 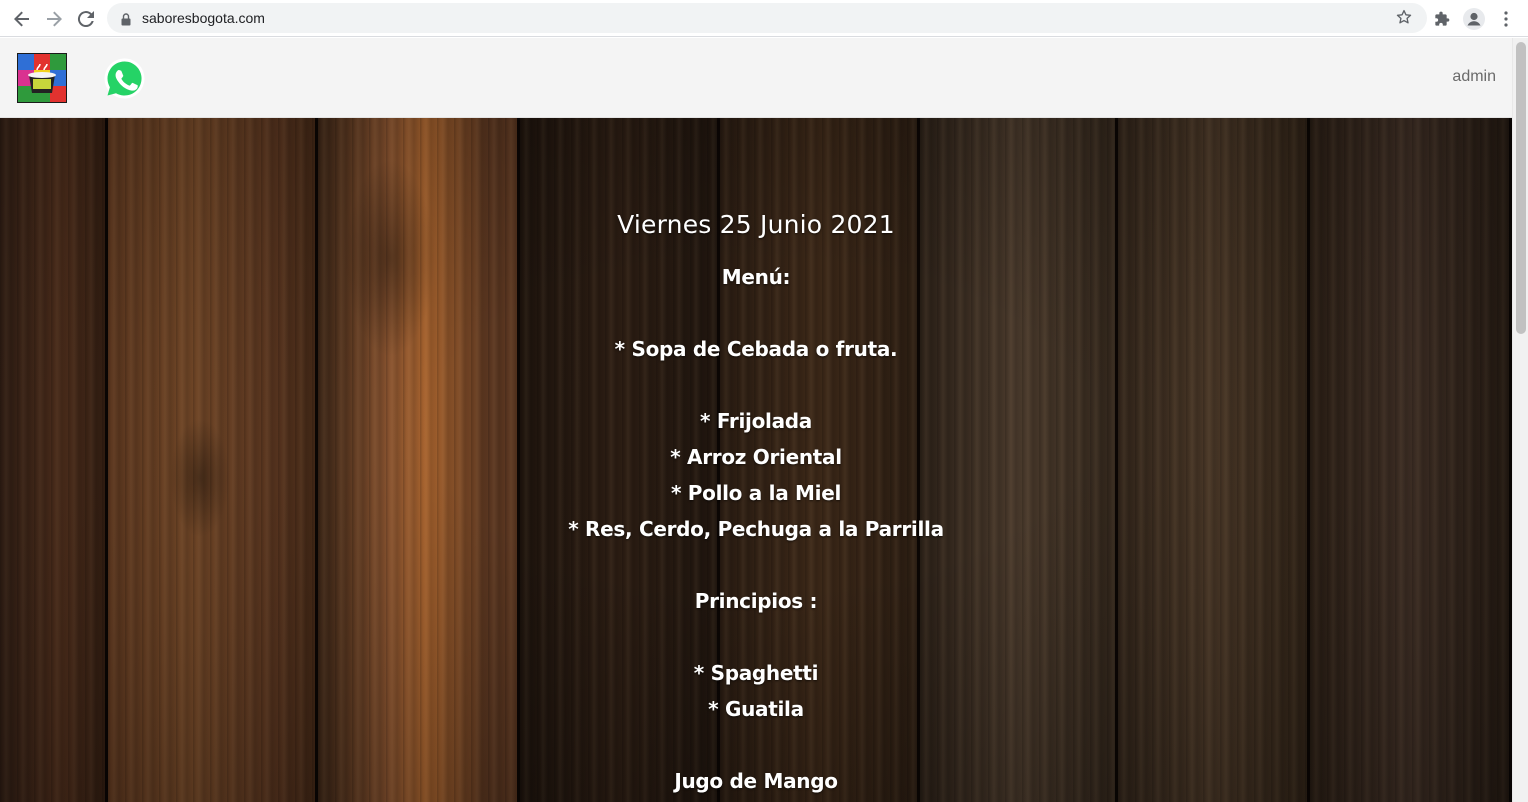 What do you see at coordinates (54, 19) in the screenshot?
I see `forward-icon` at bounding box center [54, 19].